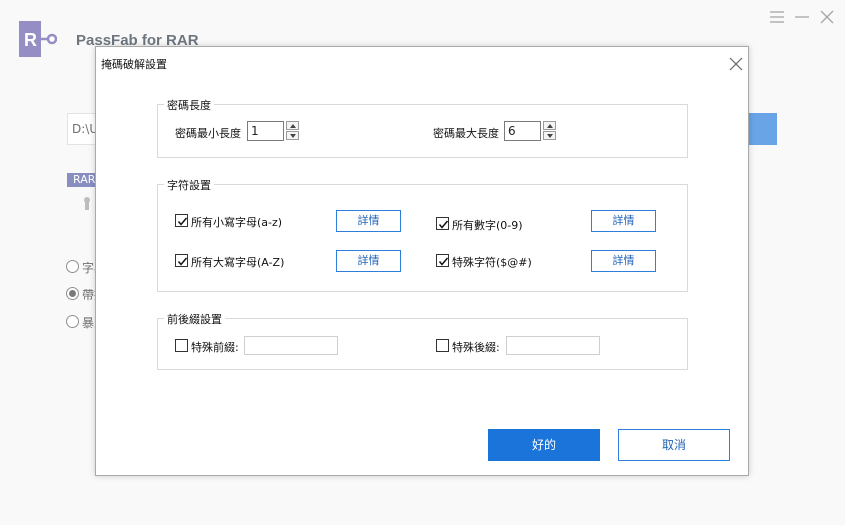 This screenshot has width=845, height=525. What do you see at coordinates (522, 131) in the screenshot?
I see `max-length-input: 6` at bounding box center [522, 131].